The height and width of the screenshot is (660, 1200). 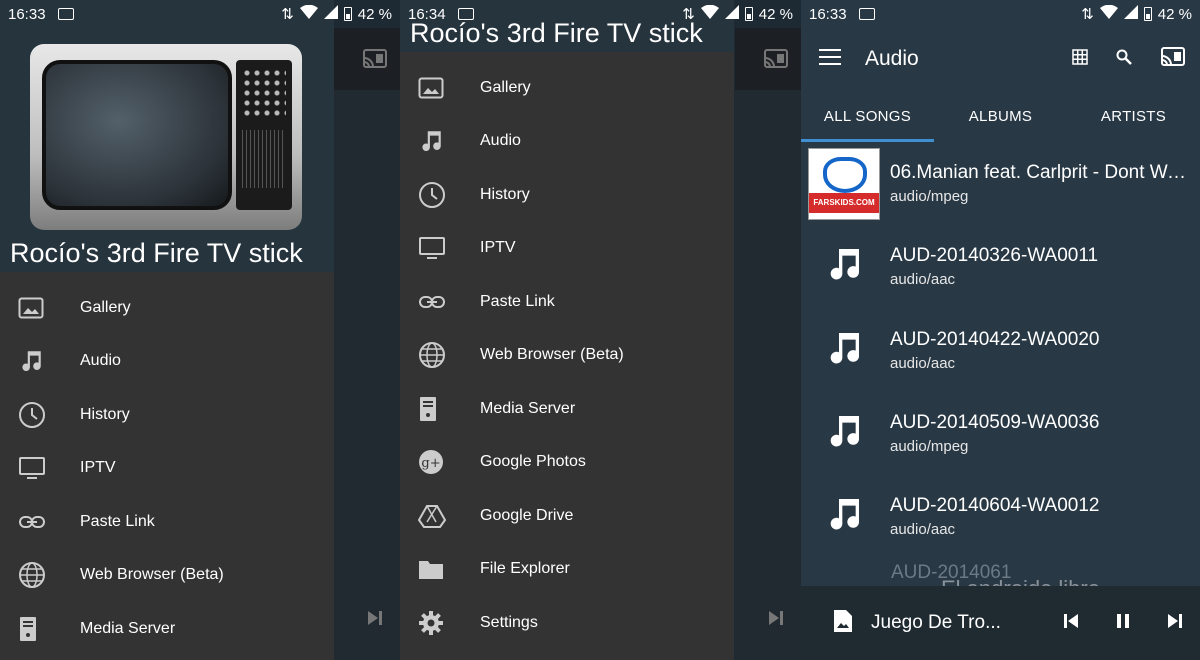 I want to click on song-title: AUD-20140509-WA0036, so click(x=995, y=423).